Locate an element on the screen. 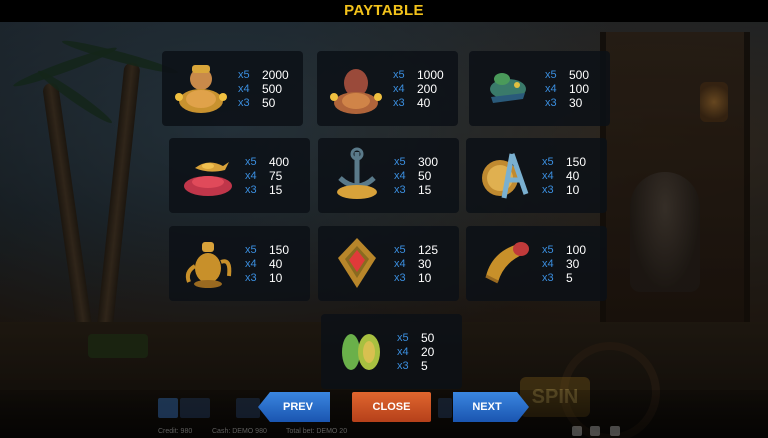 The image size is (768, 438). paytable-cell-genie: x5 1000 x4 200 x3 40 is located at coordinates (387, 88).